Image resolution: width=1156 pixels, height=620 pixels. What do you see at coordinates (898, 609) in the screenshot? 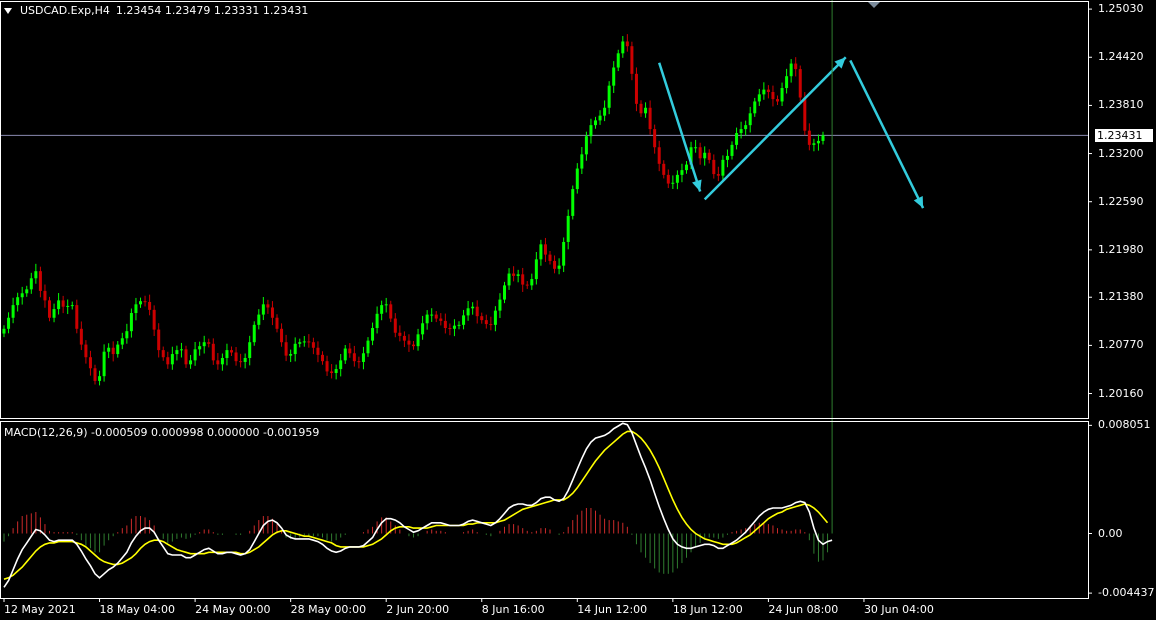
I see `time-tick-label: 30 Jun 04:00` at bounding box center [898, 609].